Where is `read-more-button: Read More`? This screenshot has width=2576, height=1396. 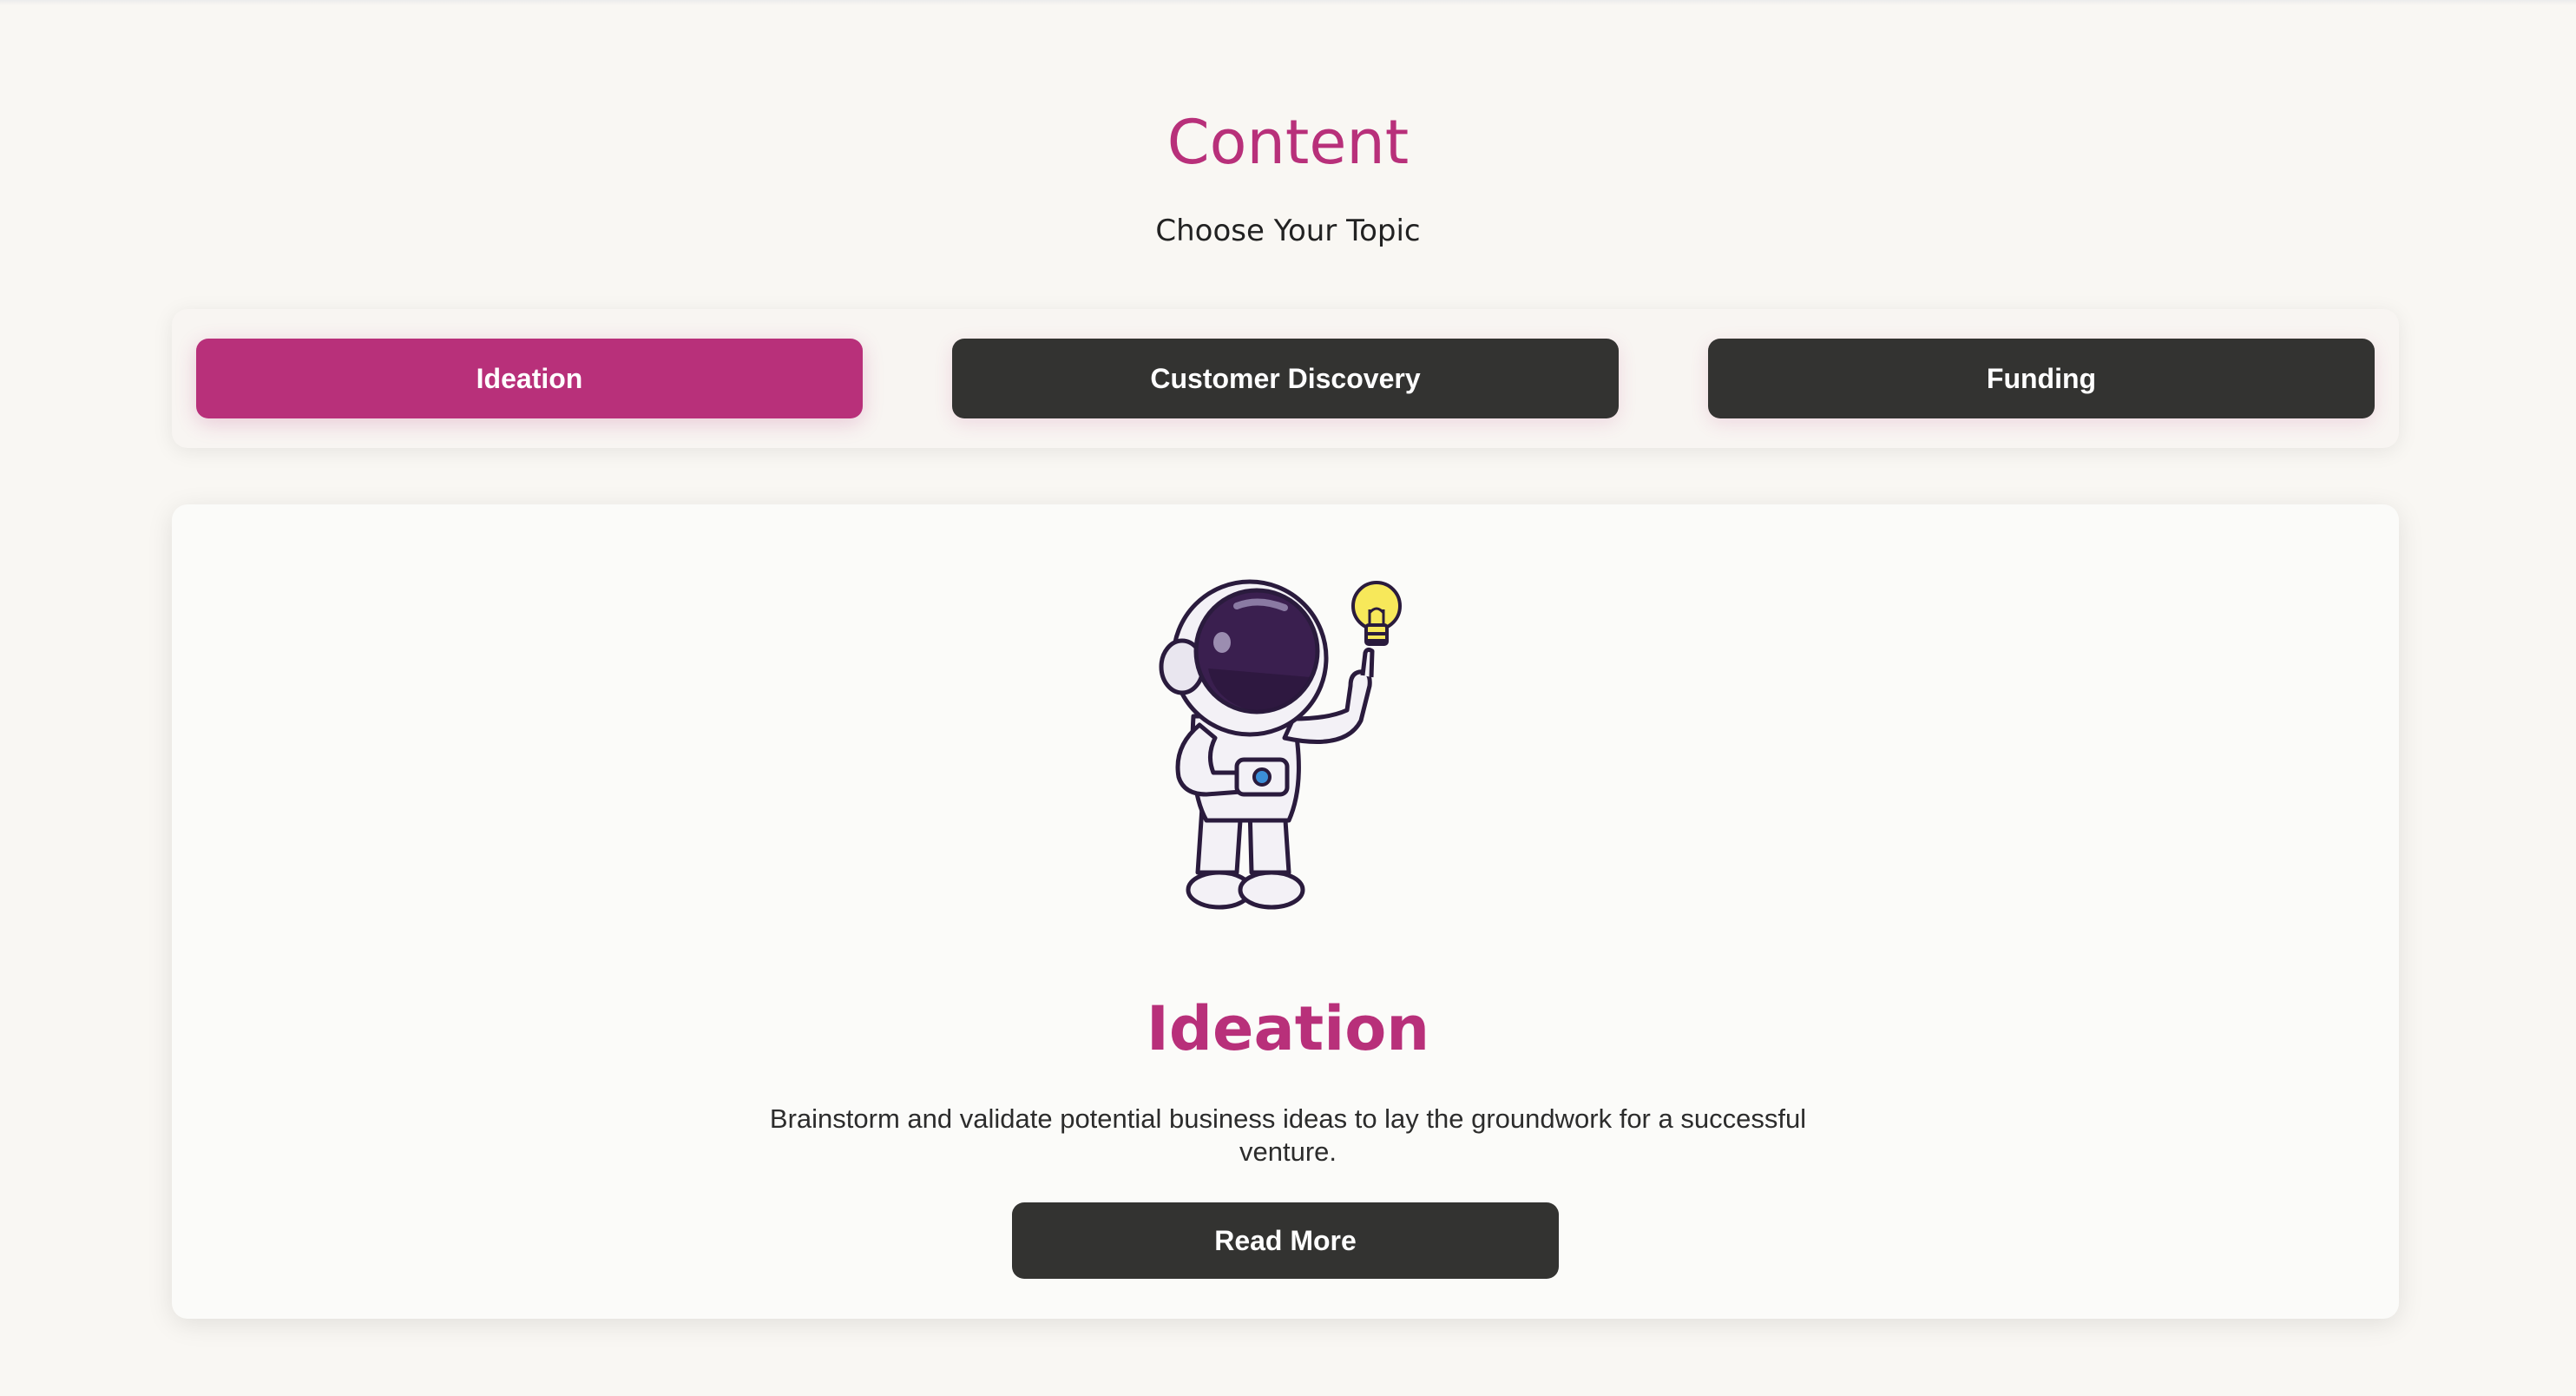 read-more-button: Read More is located at coordinates (1285, 1240).